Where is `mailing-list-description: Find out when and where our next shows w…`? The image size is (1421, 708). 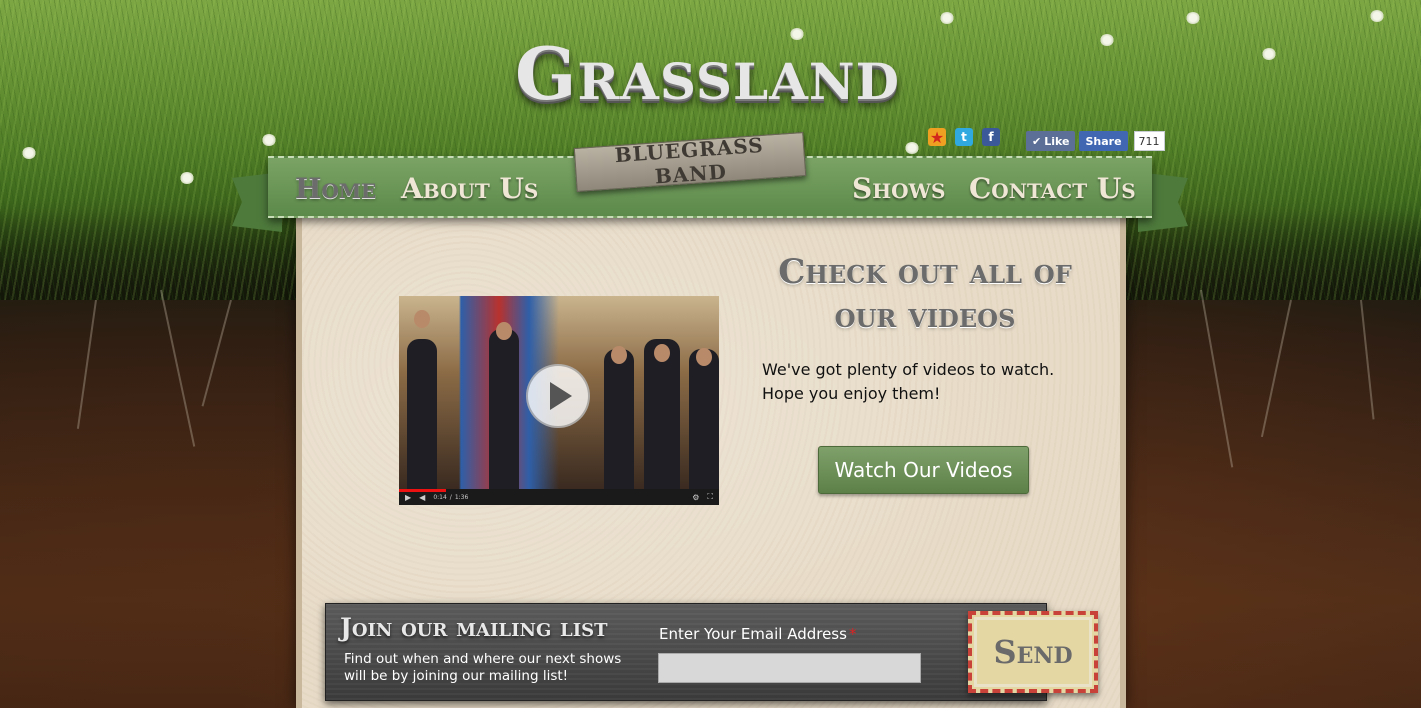
mailing-list-description: Find out when and where our next shows w… is located at coordinates (483, 667).